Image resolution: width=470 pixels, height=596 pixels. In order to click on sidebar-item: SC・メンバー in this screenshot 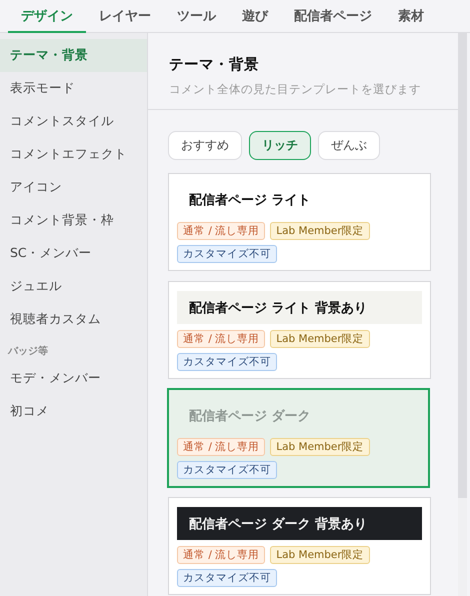, I will do `click(73, 253)`.